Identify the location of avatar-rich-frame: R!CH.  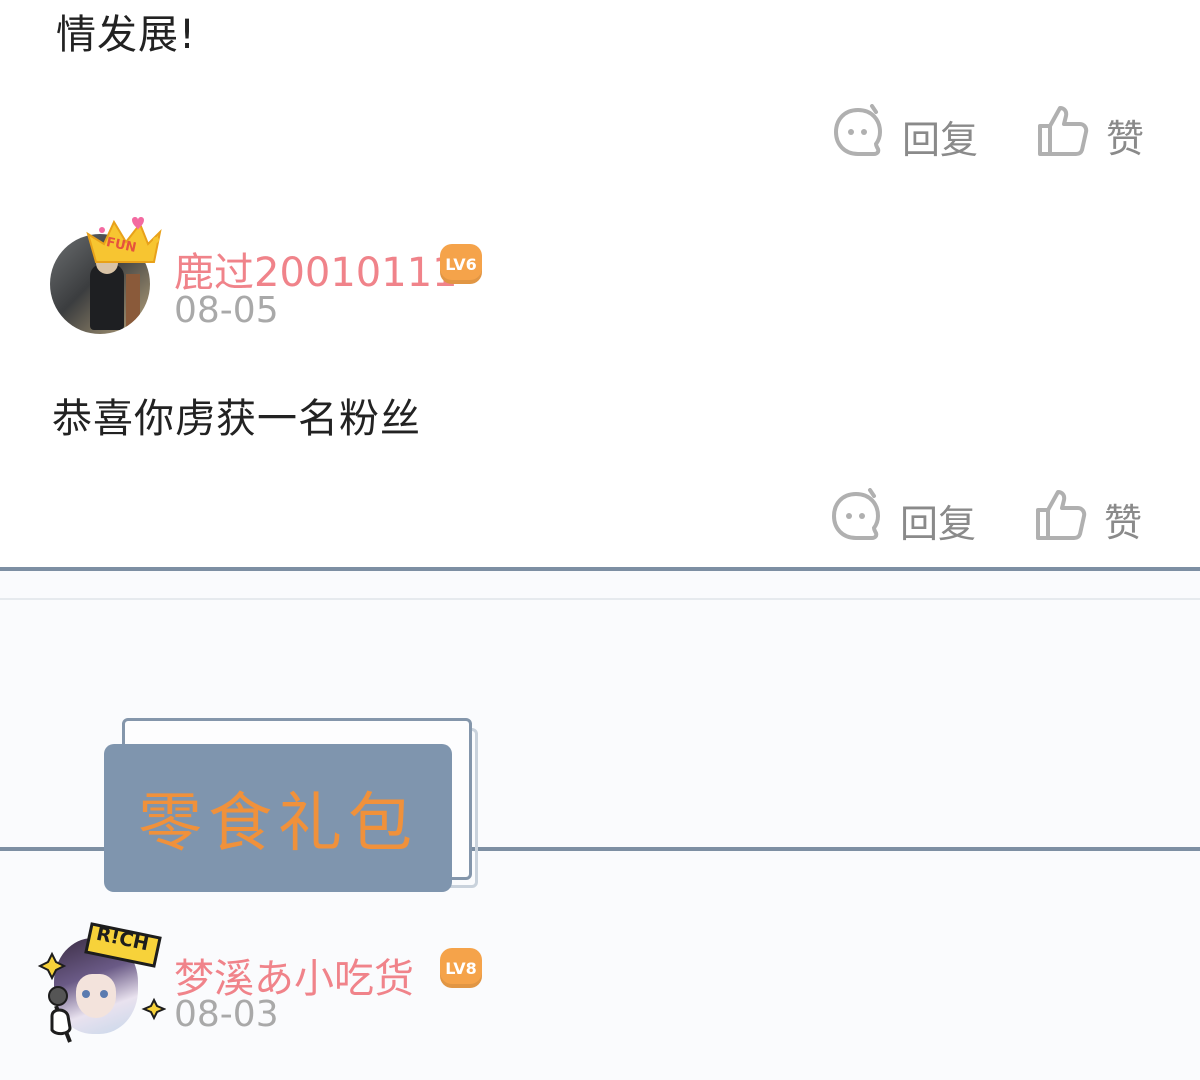
(101, 985).